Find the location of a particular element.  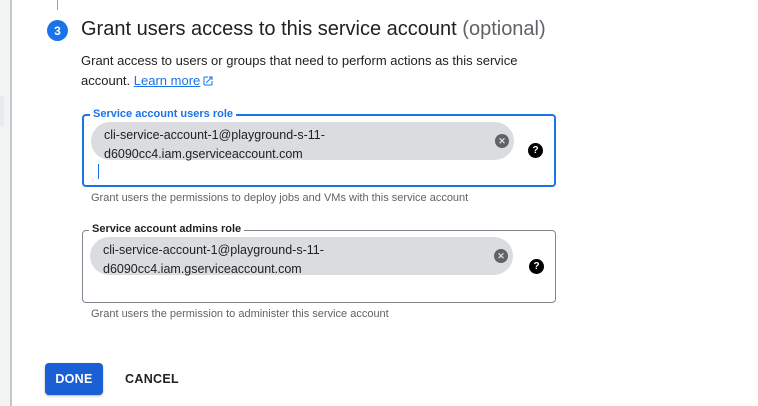

step-number-badge: 3 is located at coordinates (57, 30).